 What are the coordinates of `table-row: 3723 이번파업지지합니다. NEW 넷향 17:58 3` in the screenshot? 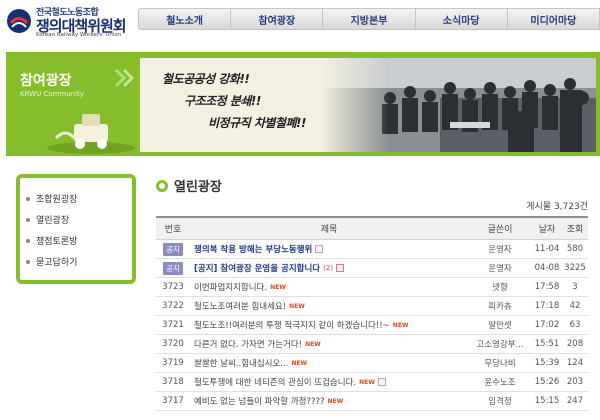 It's located at (372, 287).